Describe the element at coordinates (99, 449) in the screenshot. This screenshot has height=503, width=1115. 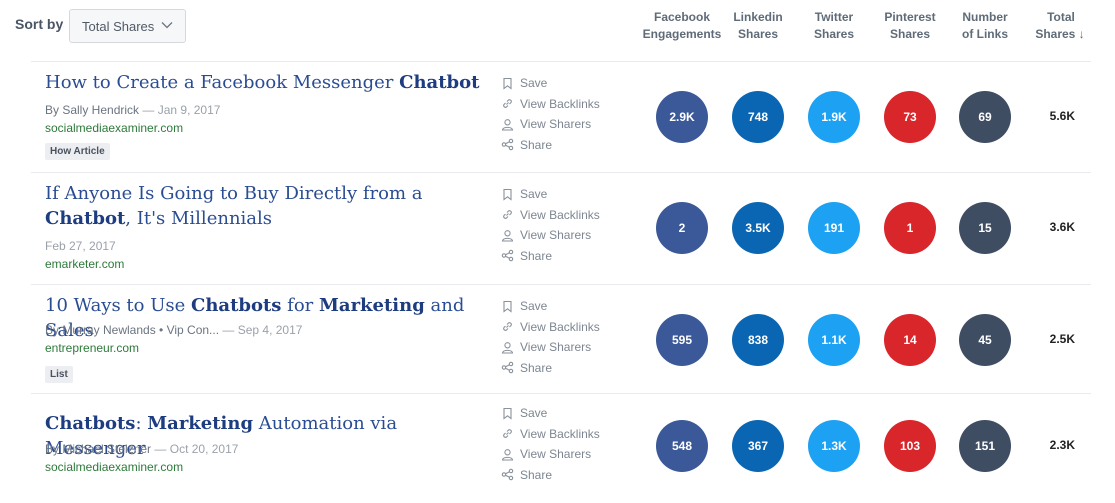
I see `article-author: By Michael Stelzner` at that location.